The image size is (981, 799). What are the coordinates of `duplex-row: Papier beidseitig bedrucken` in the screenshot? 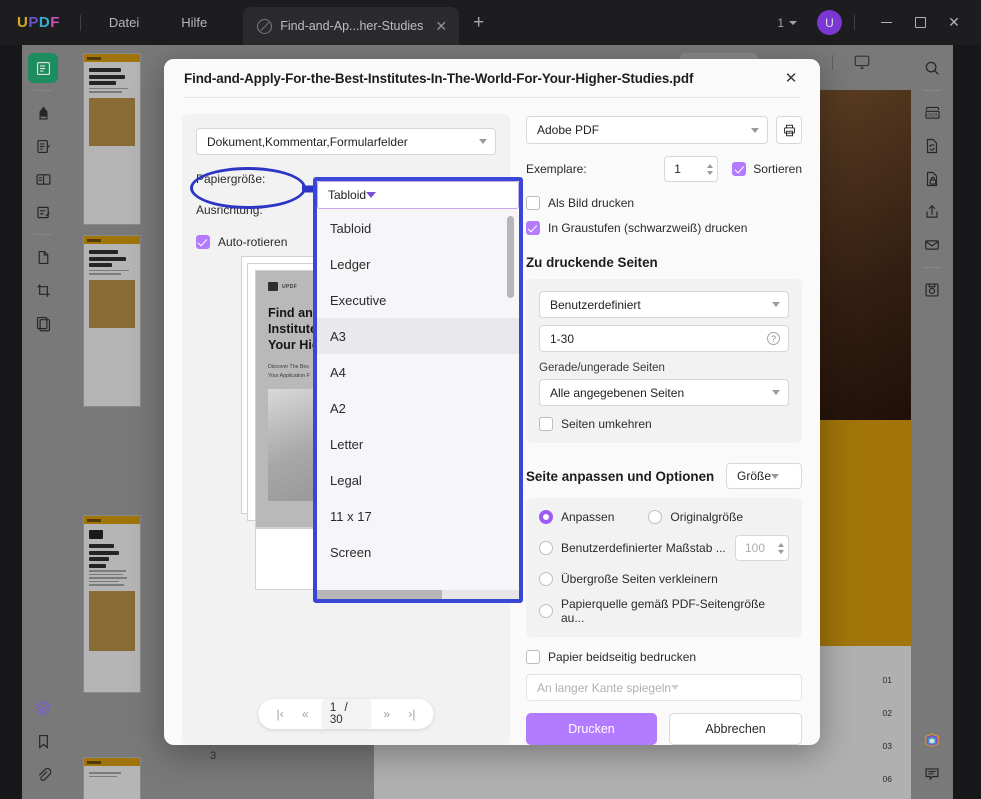 It's located at (664, 657).